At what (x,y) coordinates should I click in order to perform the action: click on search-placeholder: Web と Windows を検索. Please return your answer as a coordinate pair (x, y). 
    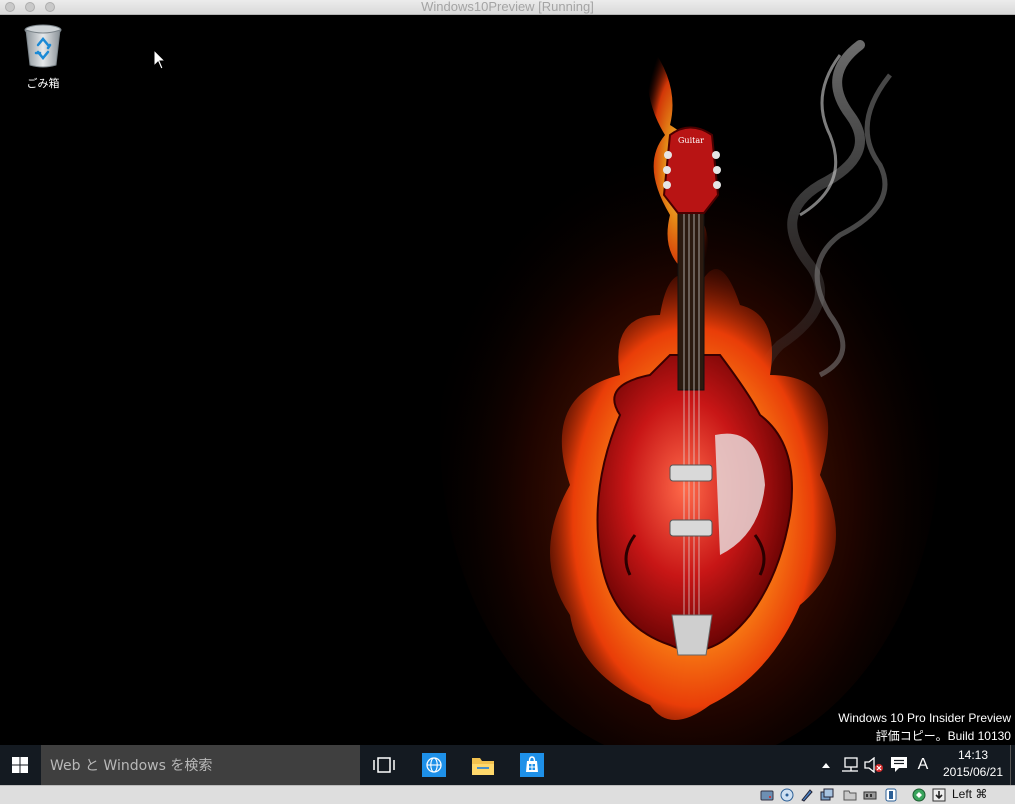
    Looking at the image, I should click on (131, 766).